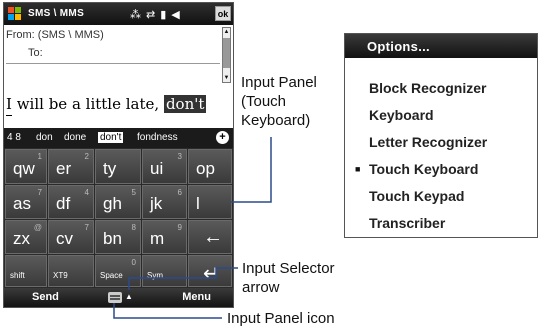 The image size is (539, 326). What do you see at coordinates (279, 101) in the screenshot?
I see `input-panel-callout: Input Panel (Touch Keyboard)` at bounding box center [279, 101].